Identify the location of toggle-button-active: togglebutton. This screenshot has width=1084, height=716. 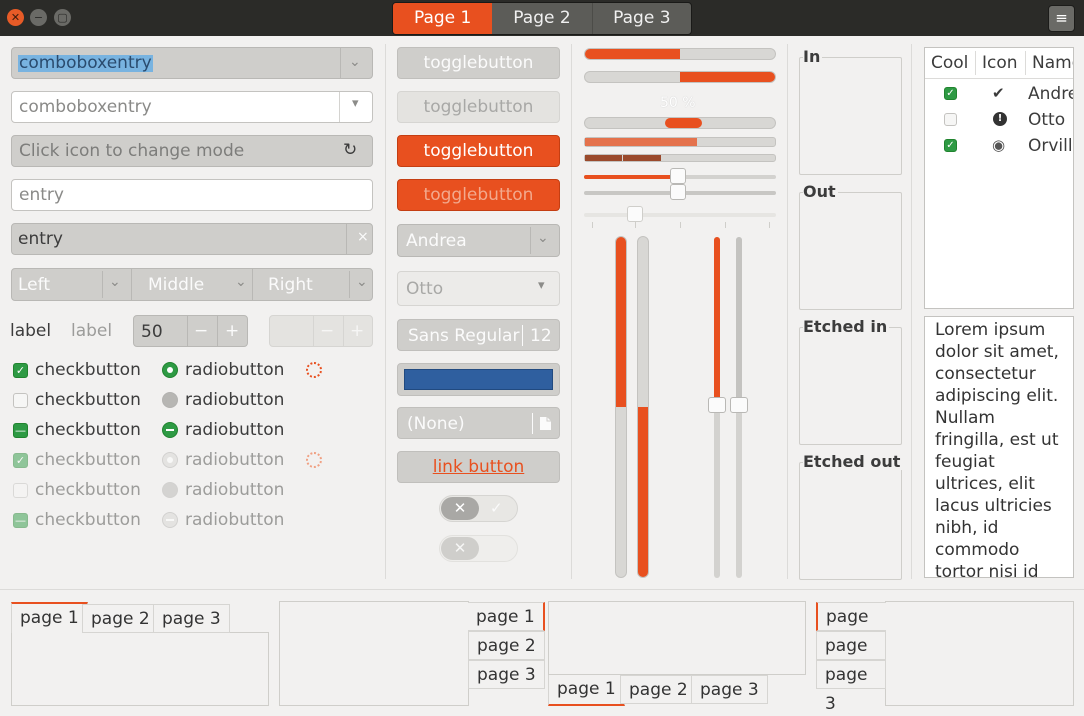
(478, 151).